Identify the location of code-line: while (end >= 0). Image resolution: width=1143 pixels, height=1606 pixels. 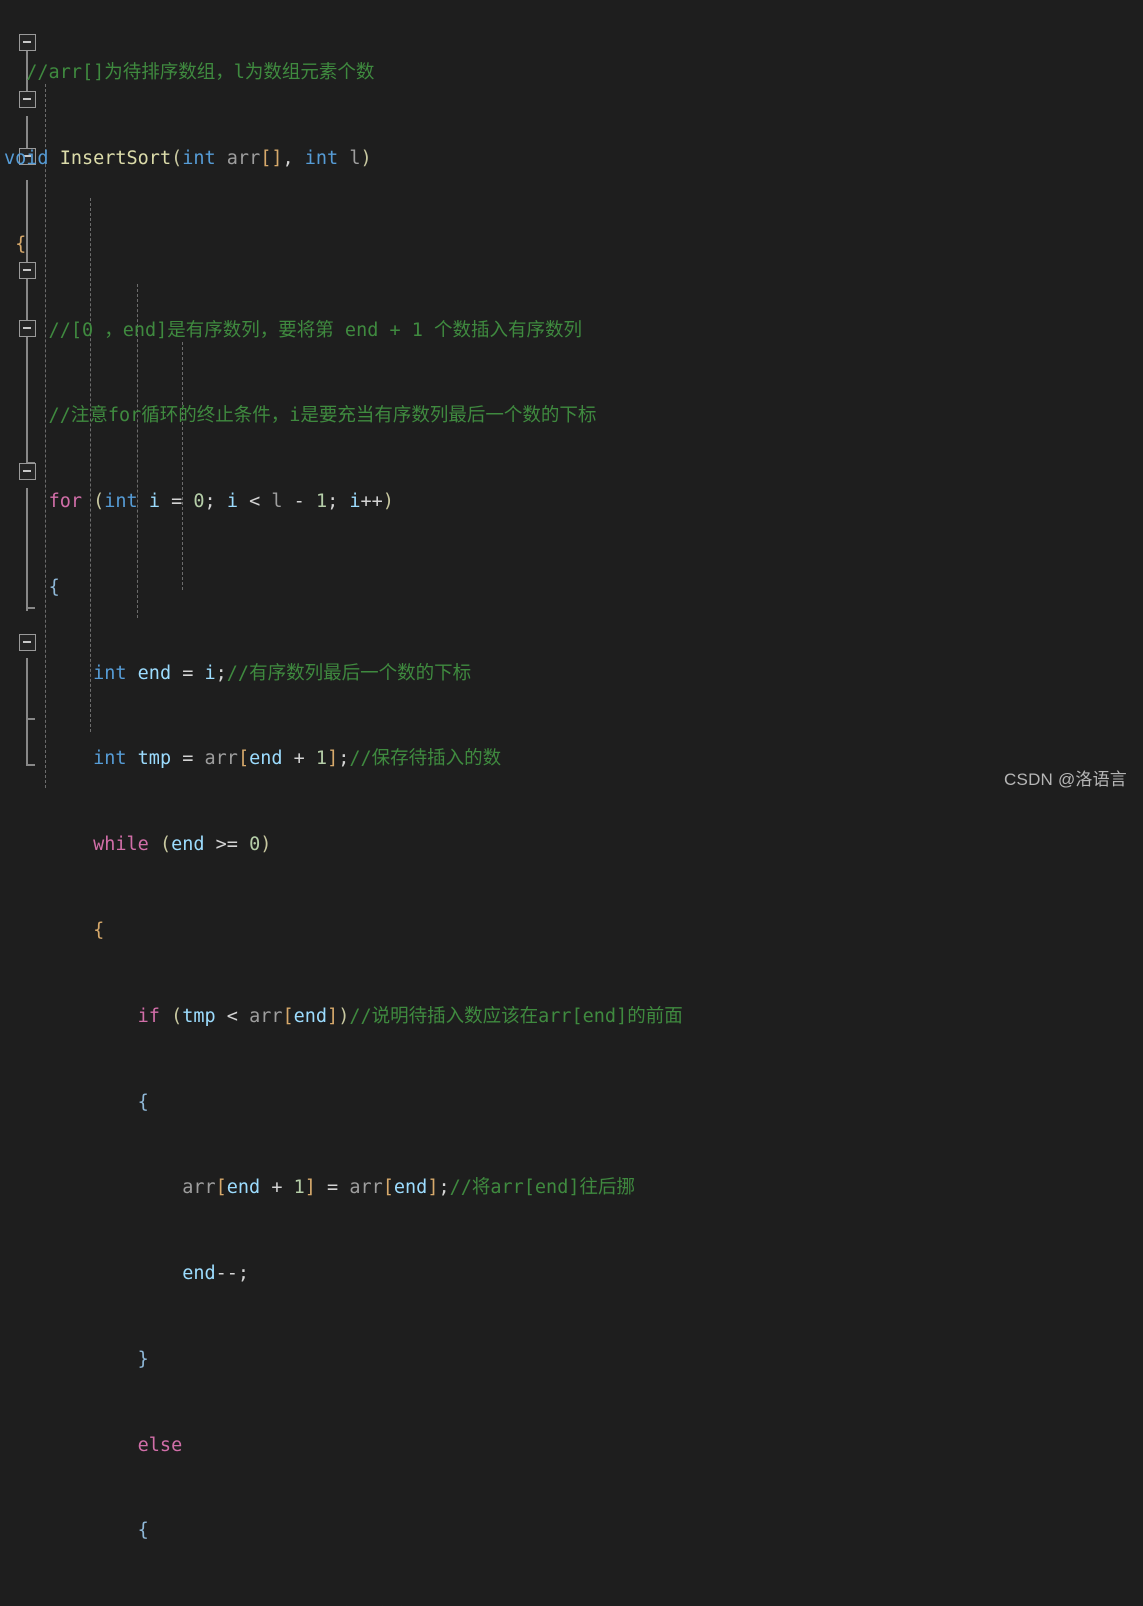
(573, 845).